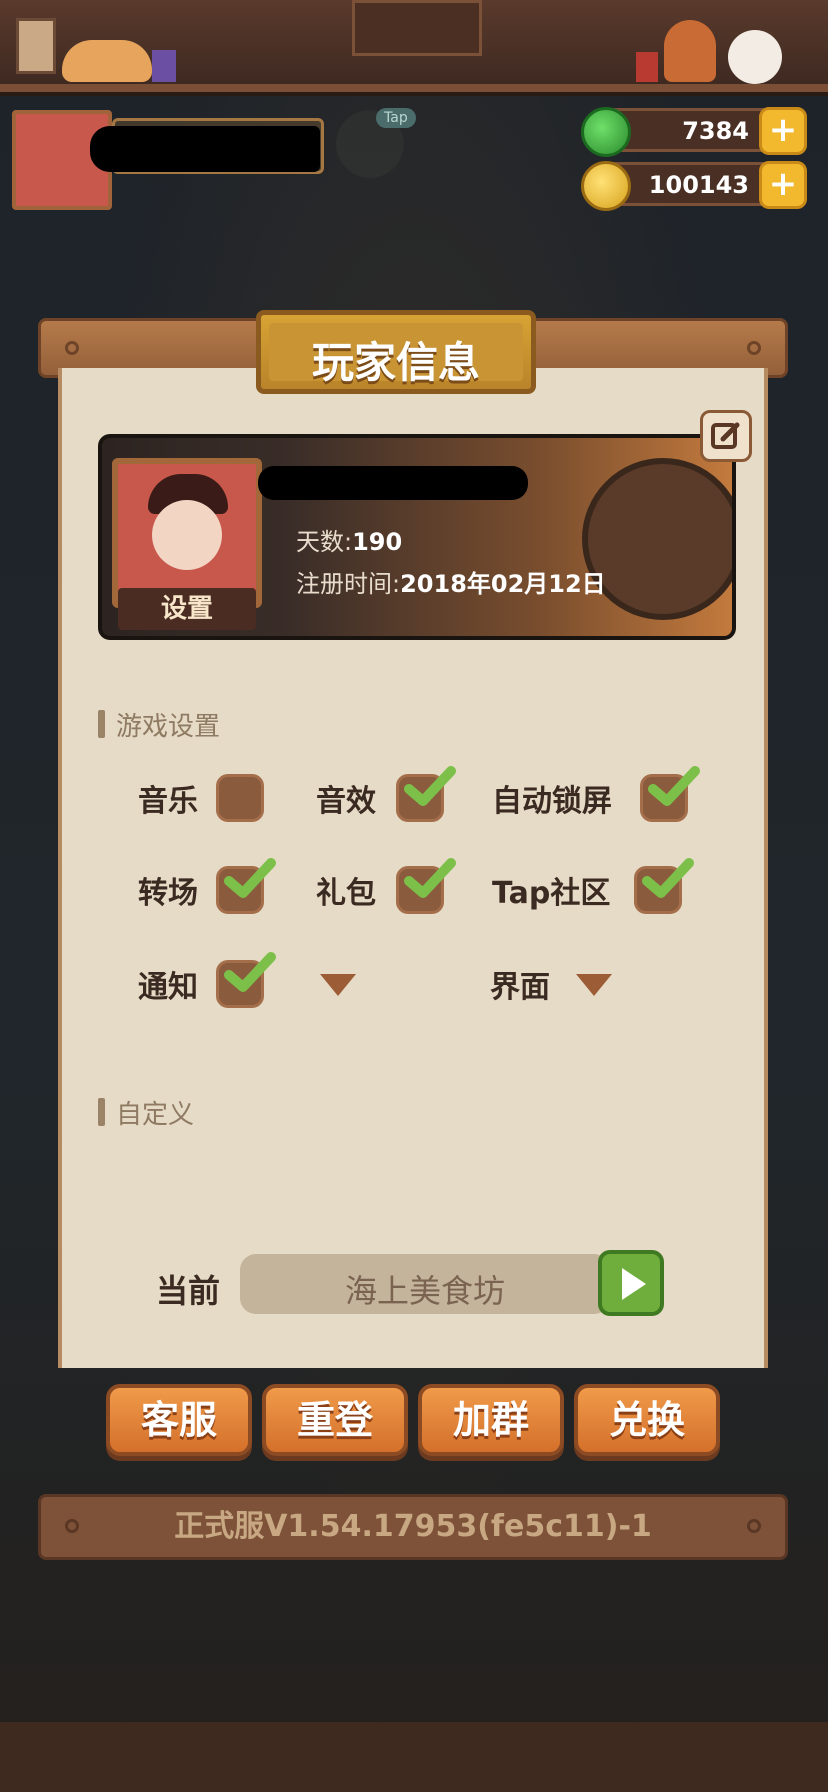 The height and width of the screenshot is (1792, 828). I want to click on current-theme-field: 海上美食坊, so click(425, 1284).